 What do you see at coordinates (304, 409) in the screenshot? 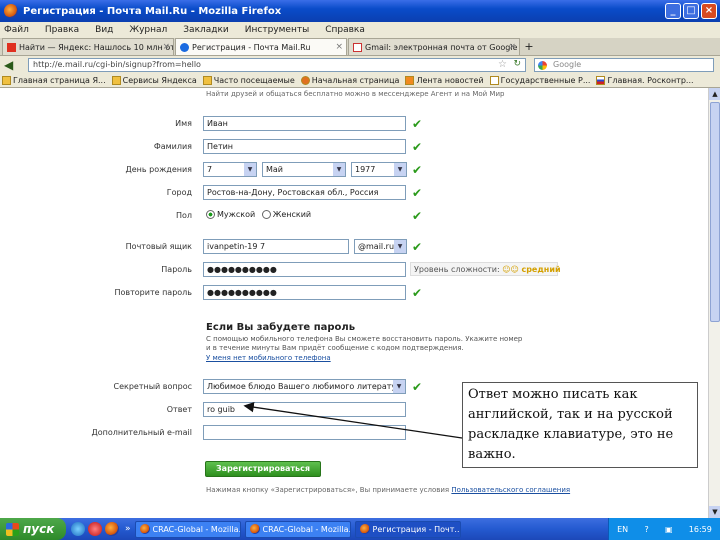
I see `answer-field: ro guib` at bounding box center [304, 409].